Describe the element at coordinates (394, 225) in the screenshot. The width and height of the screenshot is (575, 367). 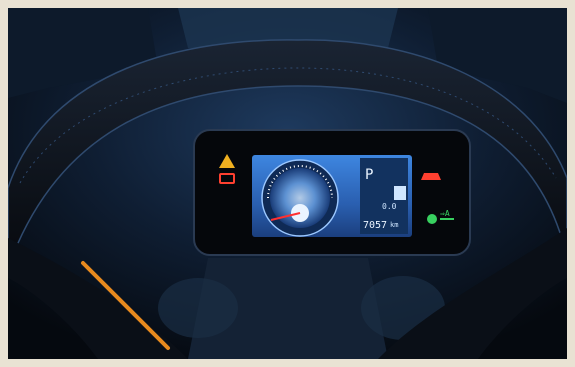
I see `odometer-unit: km` at that location.